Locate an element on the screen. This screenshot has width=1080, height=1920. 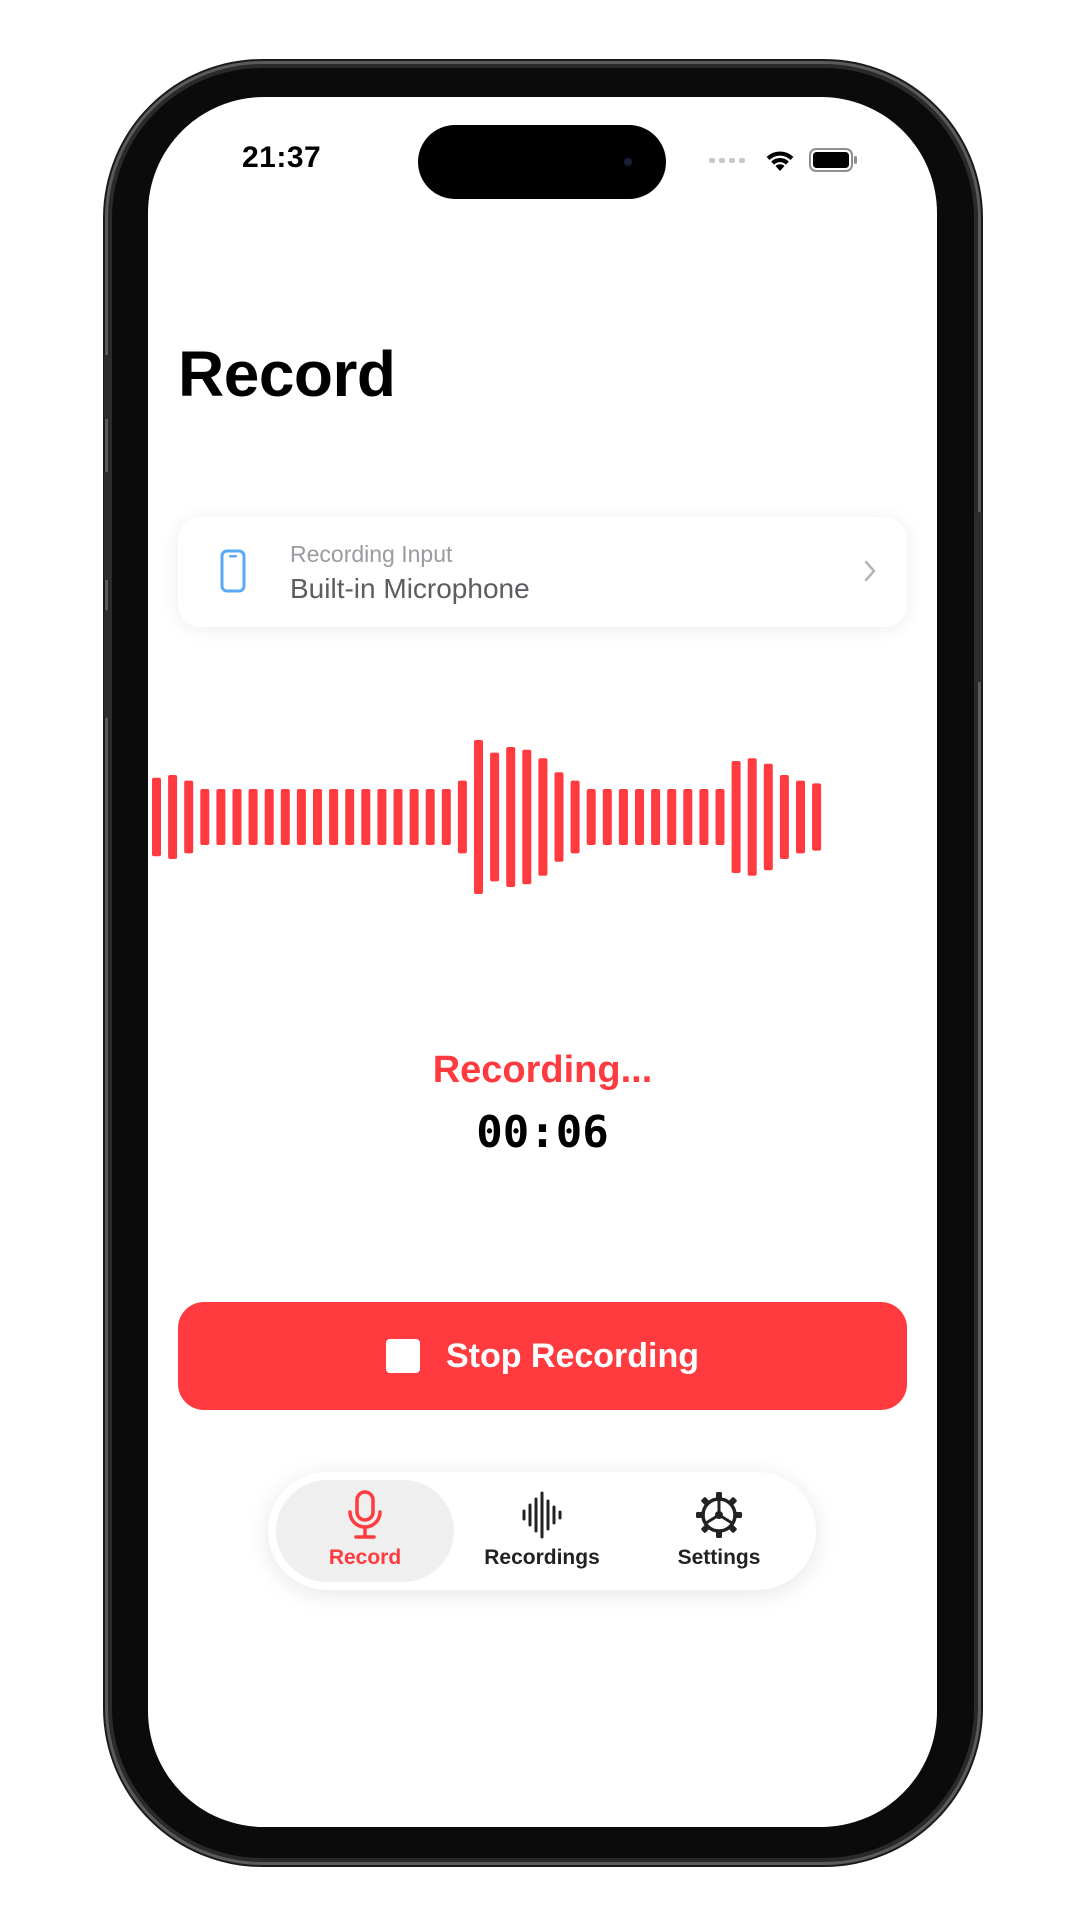
elapsed-timer: 00:06 is located at coordinates (542, 1132).